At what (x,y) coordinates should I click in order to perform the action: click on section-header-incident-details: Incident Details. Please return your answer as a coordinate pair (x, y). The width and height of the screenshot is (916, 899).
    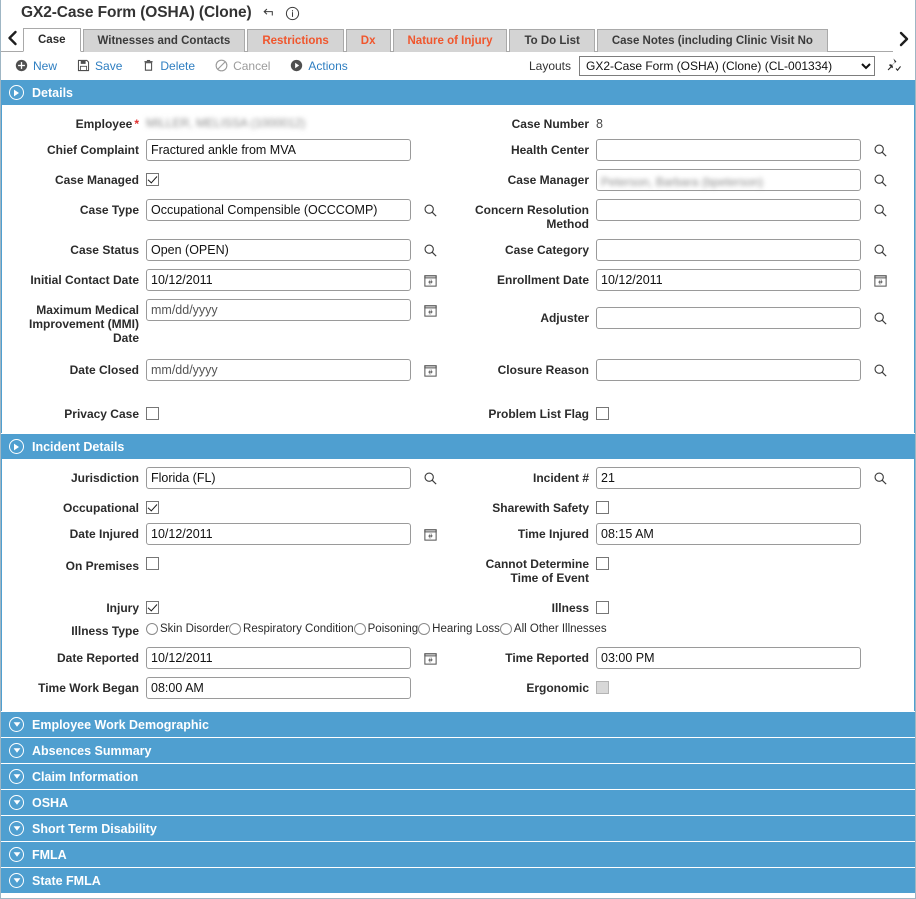
    Looking at the image, I should click on (458, 446).